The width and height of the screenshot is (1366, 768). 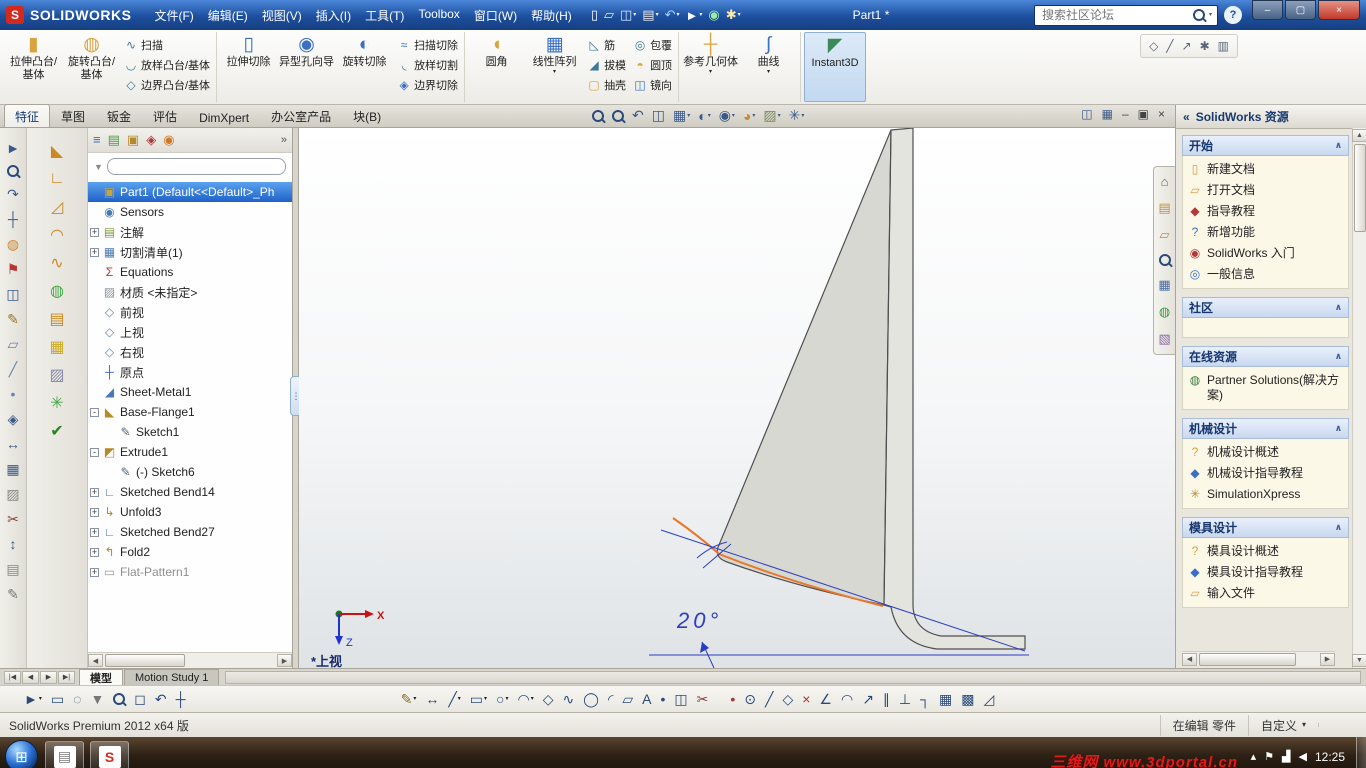 I want to click on material-icon: ▨, so click(x=12, y=494).